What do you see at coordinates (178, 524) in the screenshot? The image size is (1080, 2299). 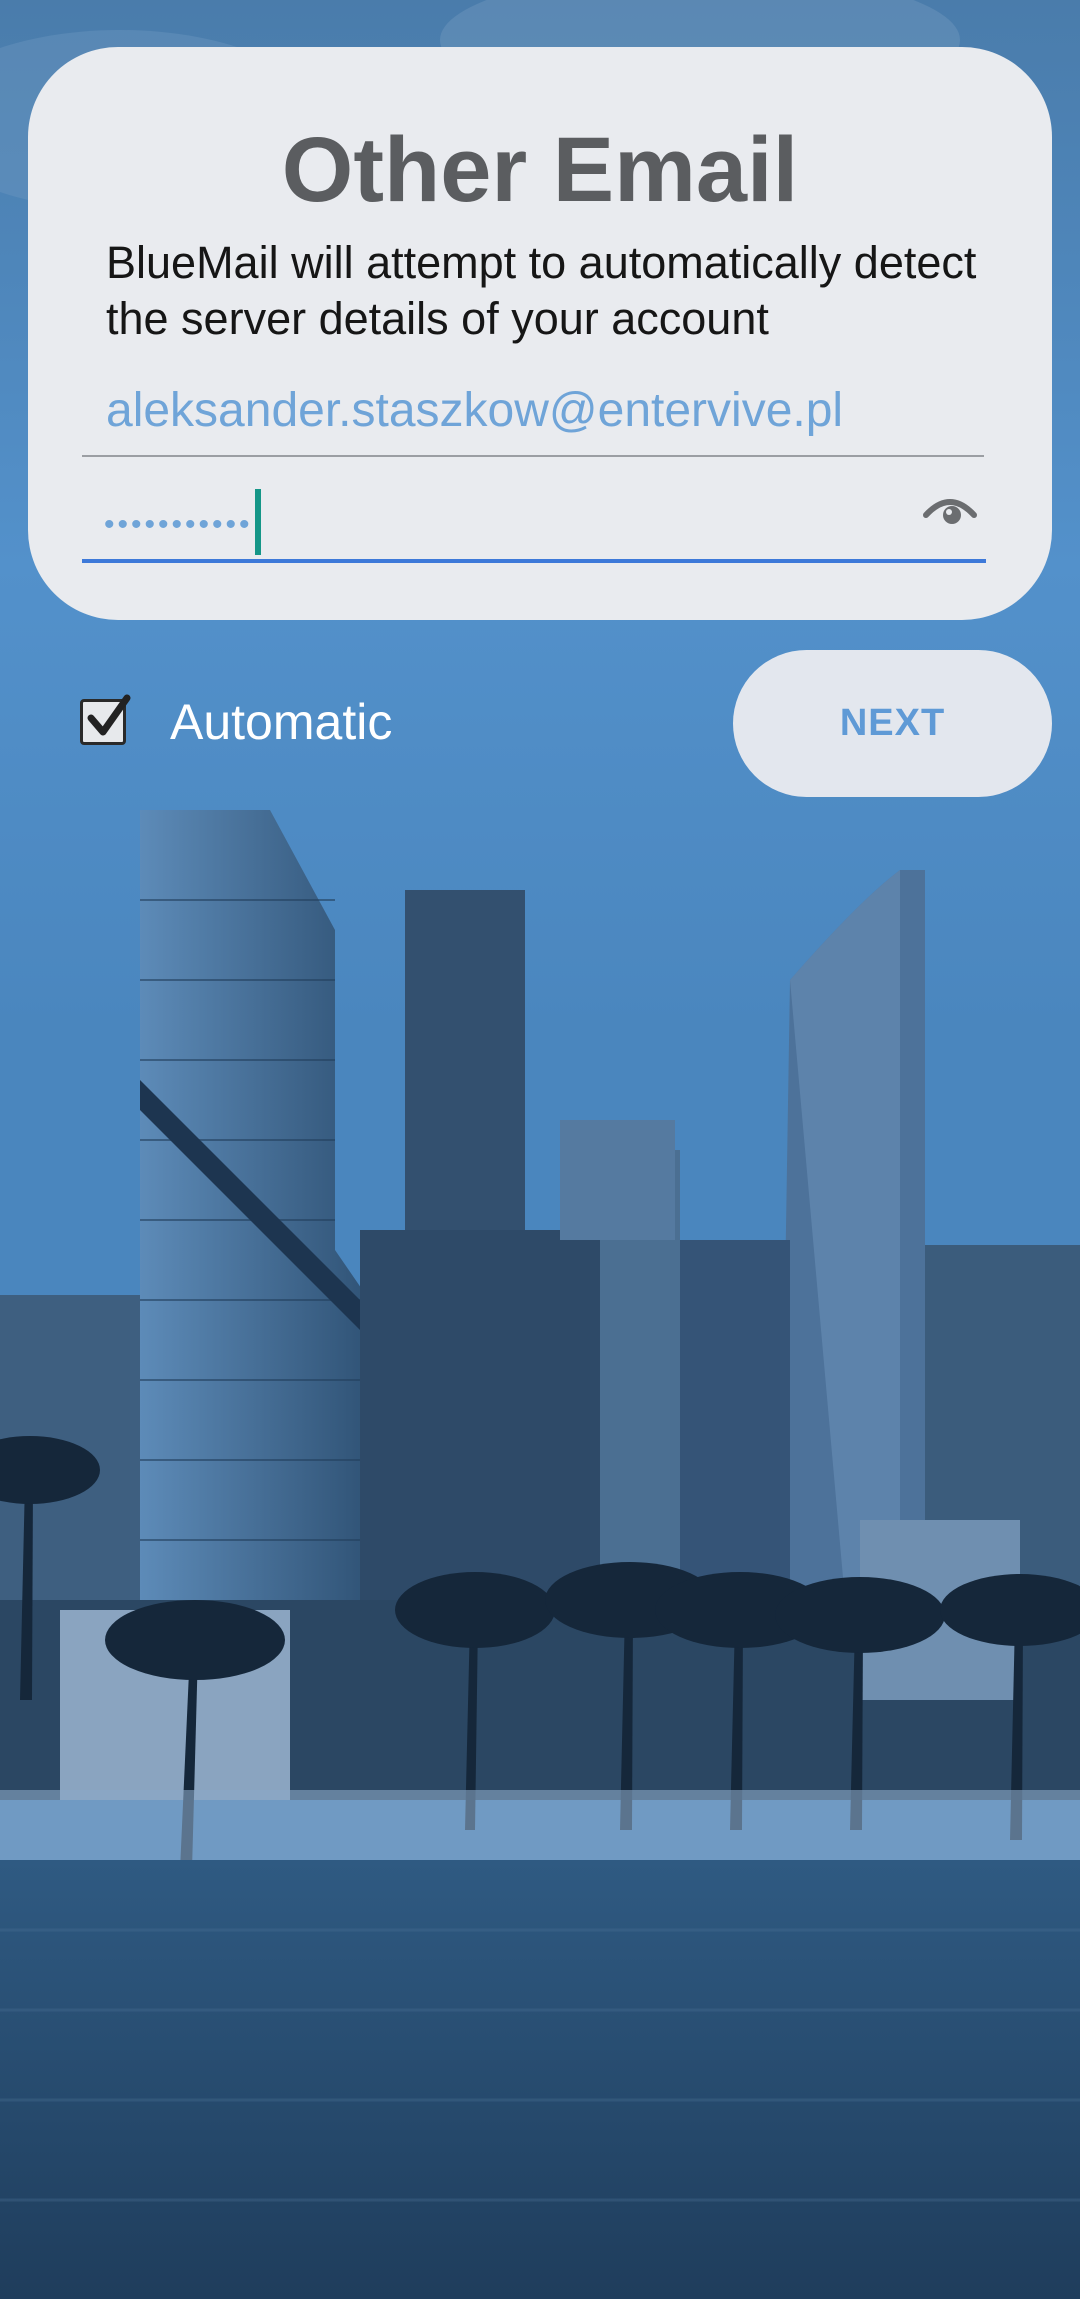 I see `password-masked-value: •••••••••••` at bounding box center [178, 524].